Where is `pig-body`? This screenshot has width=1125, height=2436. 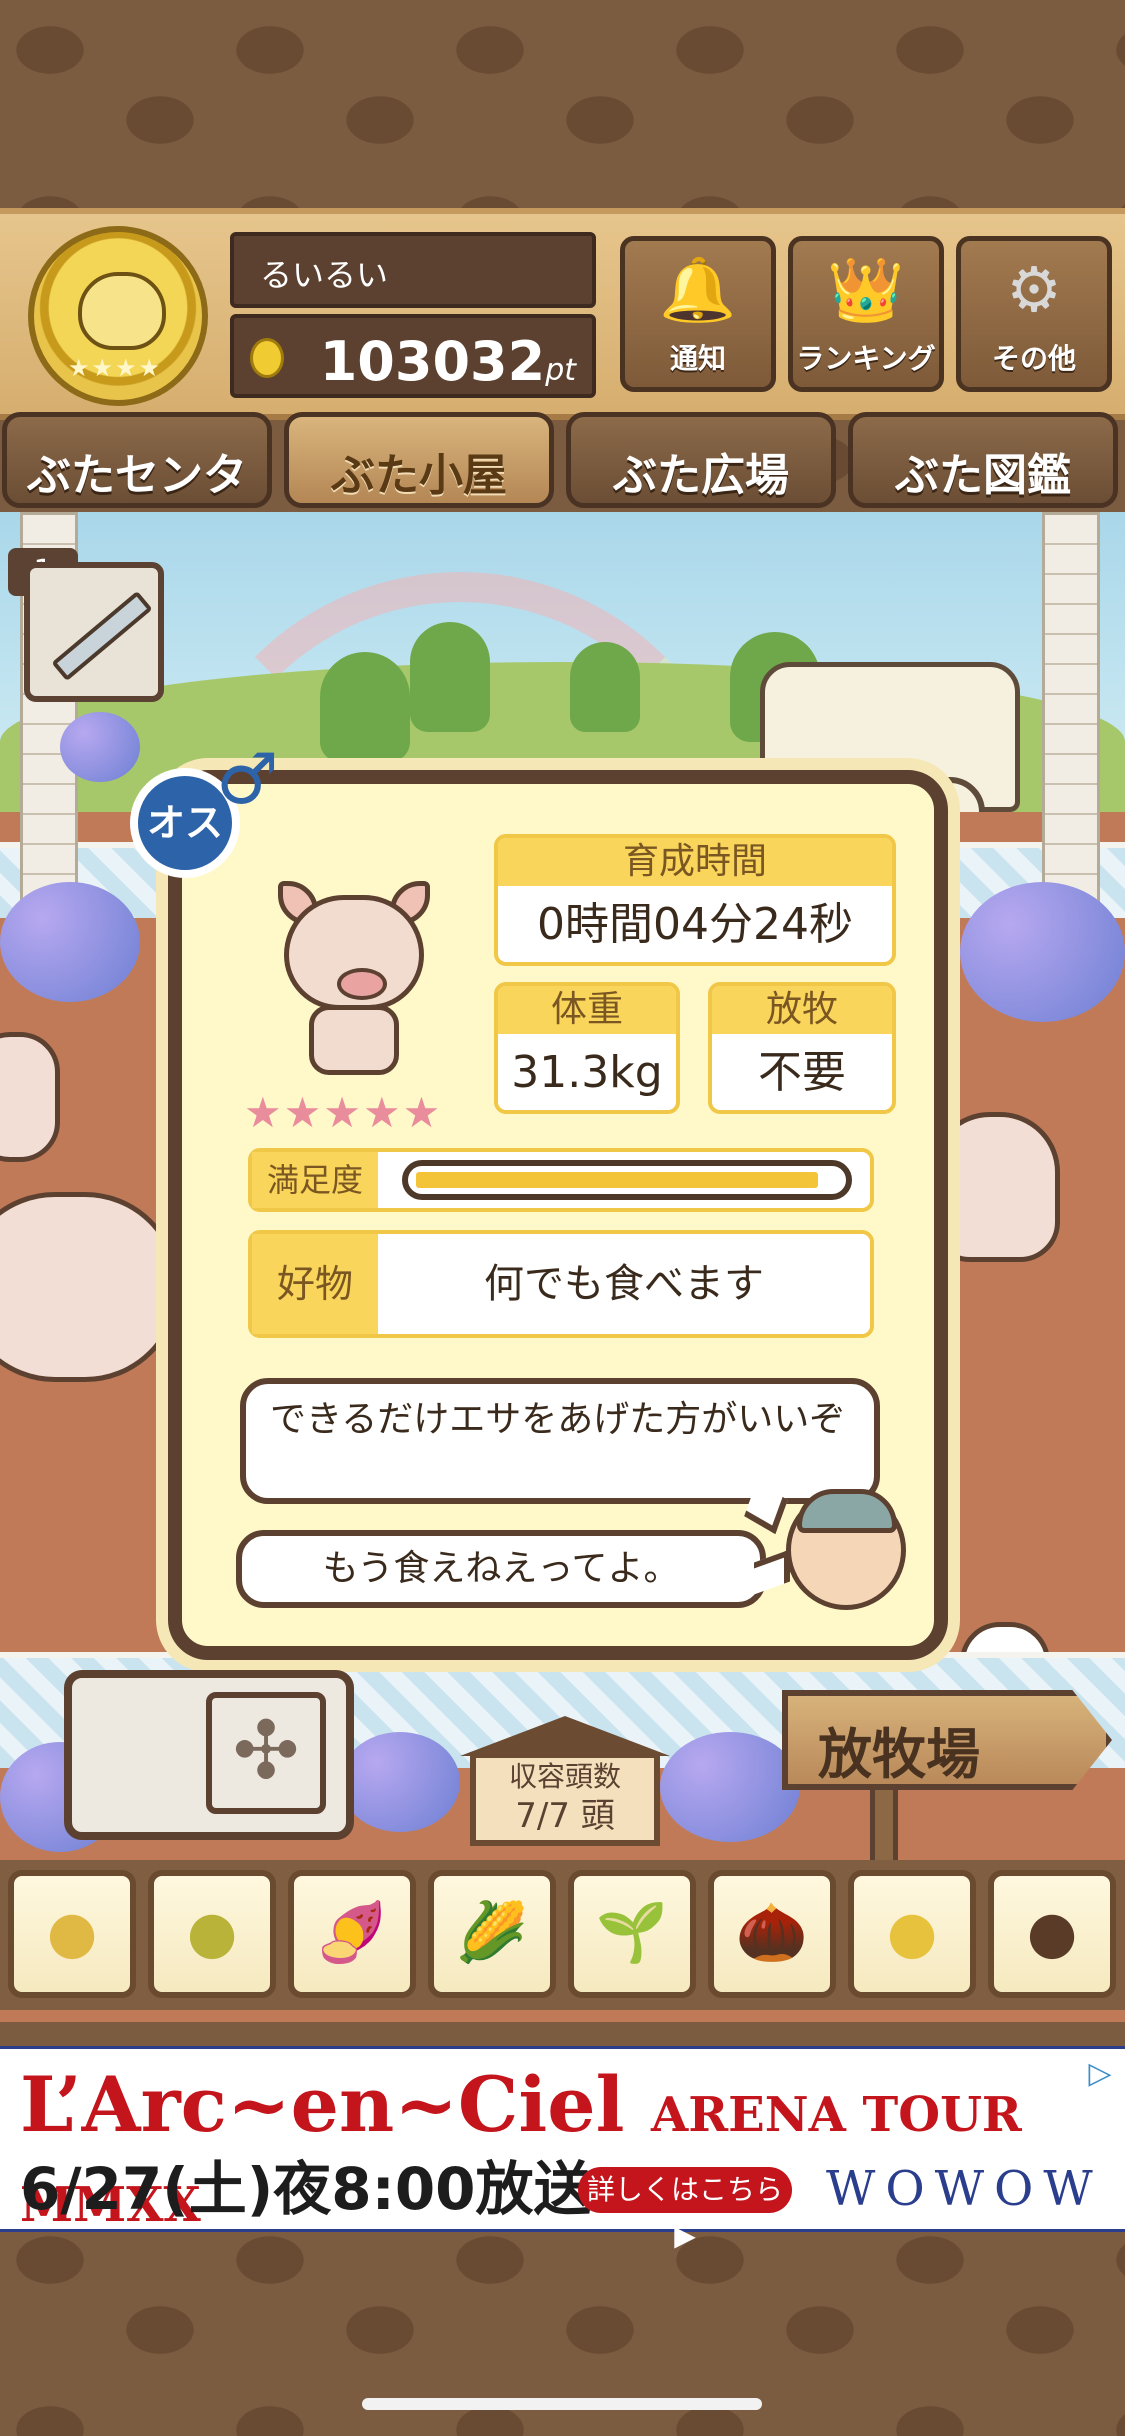 pig-body is located at coordinates (354, 1040).